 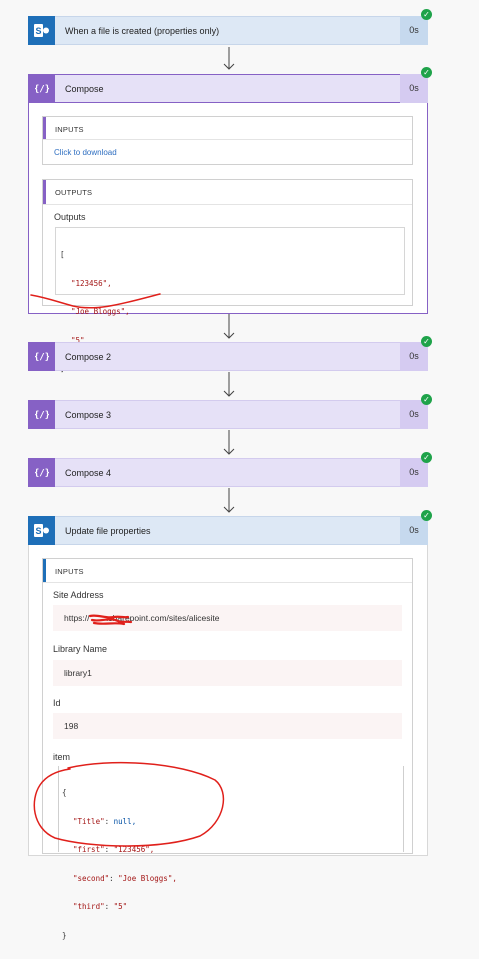 What do you see at coordinates (78, 673) in the screenshot?
I see `library-name-value: library1` at bounding box center [78, 673].